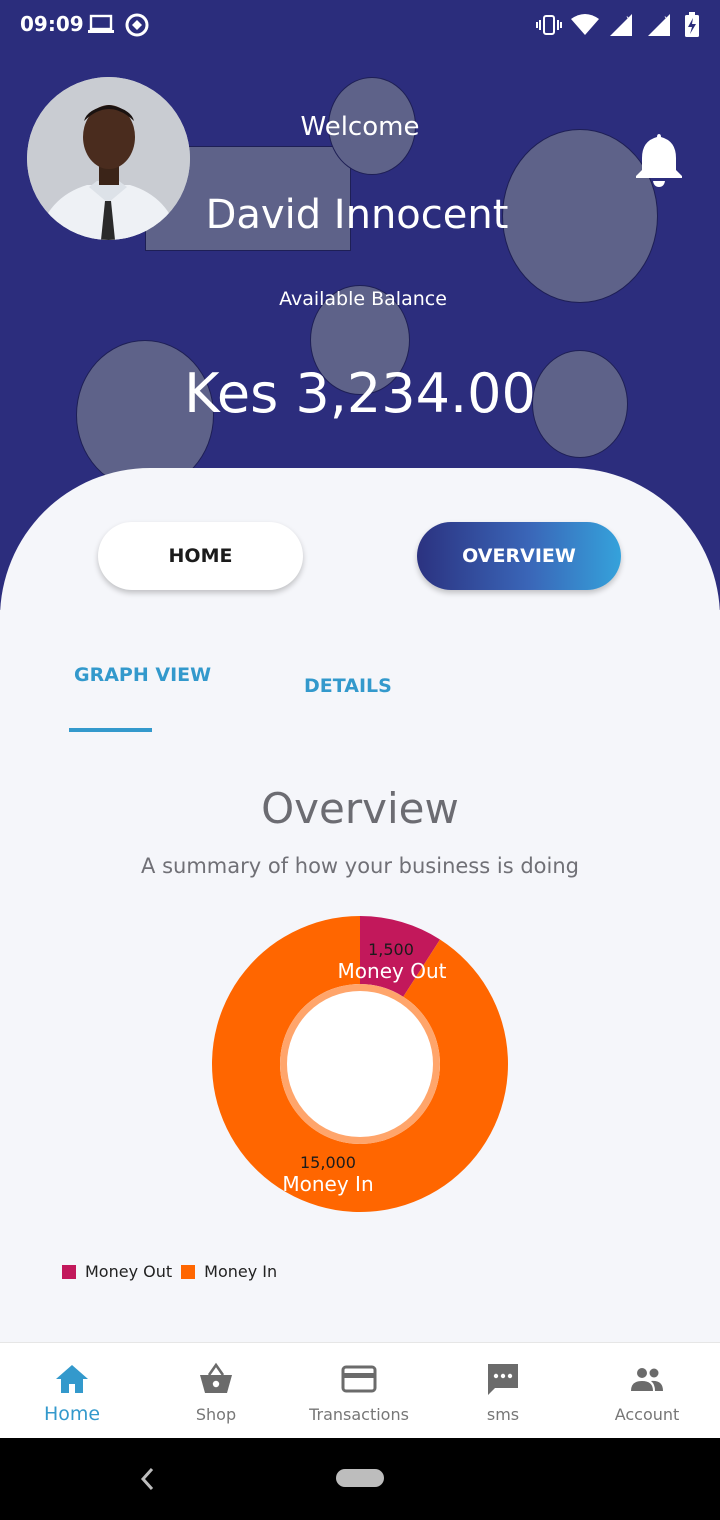 Image resolution: width=720 pixels, height=1520 pixels. I want to click on donut-category-label: Money In, so click(327, 1184).